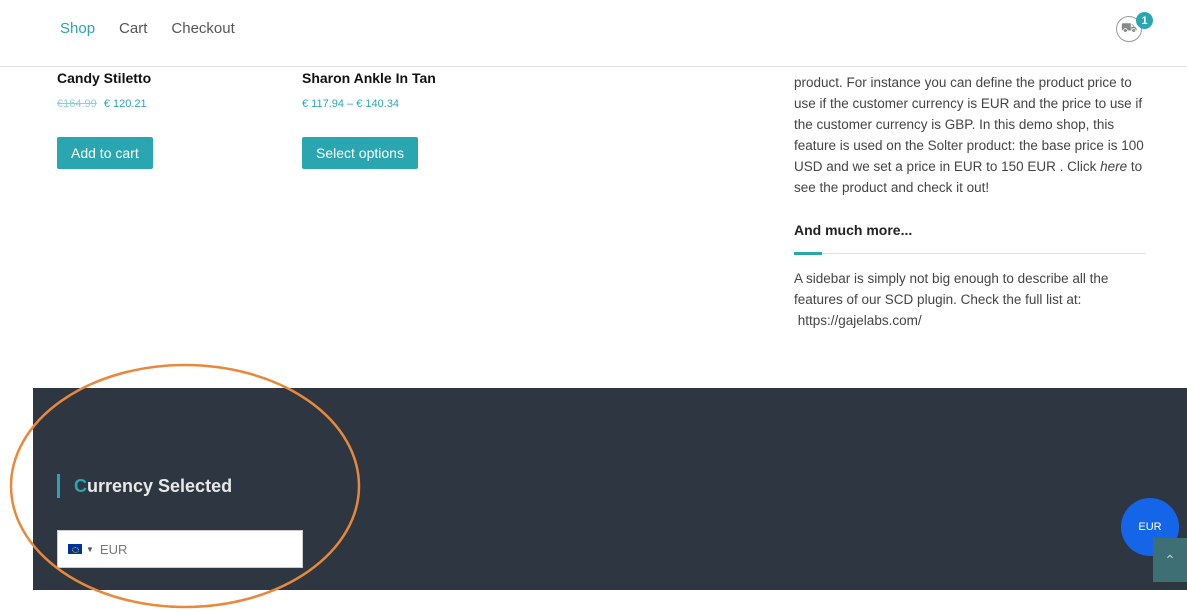 The height and width of the screenshot is (612, 1187). What do you see at coordinates (90, 549) in the screenshot?
I see `dropdown-caret-icon: ▼` at bounding box center [90, 549].